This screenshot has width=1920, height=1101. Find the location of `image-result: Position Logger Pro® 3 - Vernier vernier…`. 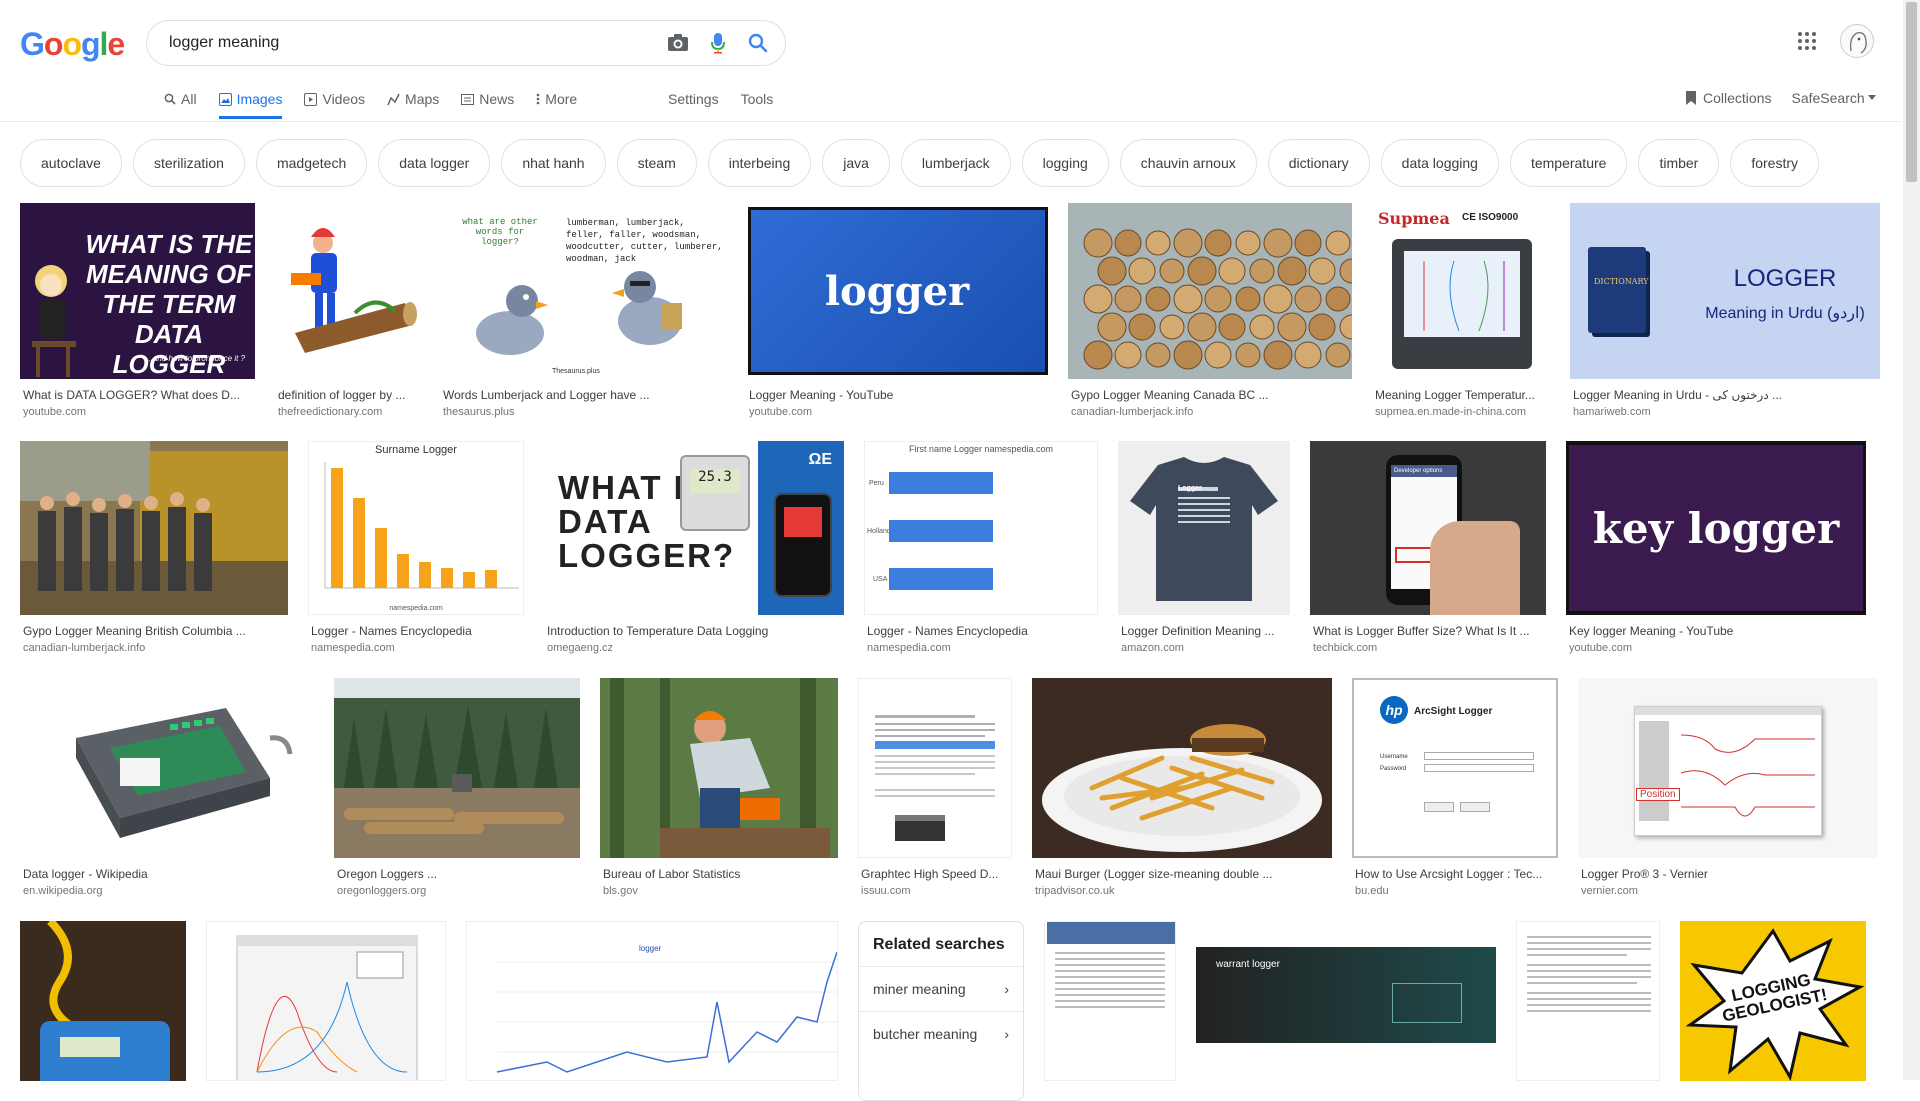

image-result: Position Logger Pro® 3 - Vernier vernier… is located at coordinates (1728, 787).